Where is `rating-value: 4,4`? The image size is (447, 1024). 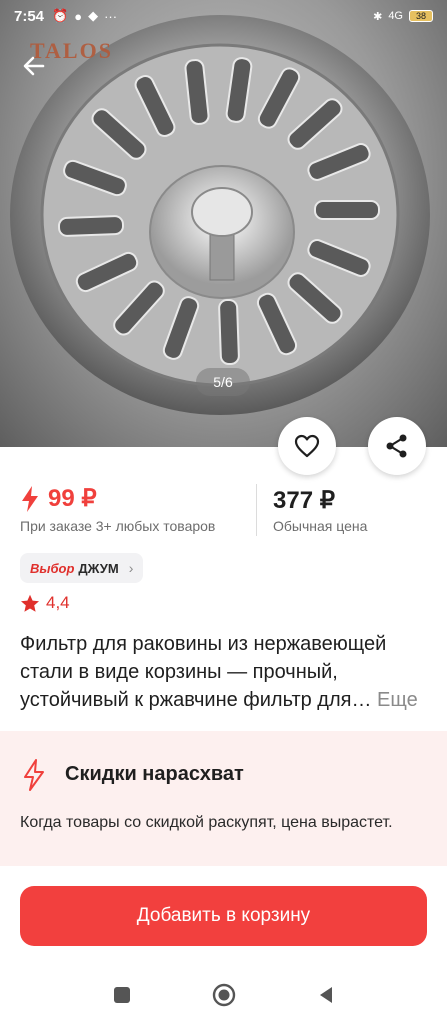 rating-value: 4,4 is located at coordinates (58, 602).